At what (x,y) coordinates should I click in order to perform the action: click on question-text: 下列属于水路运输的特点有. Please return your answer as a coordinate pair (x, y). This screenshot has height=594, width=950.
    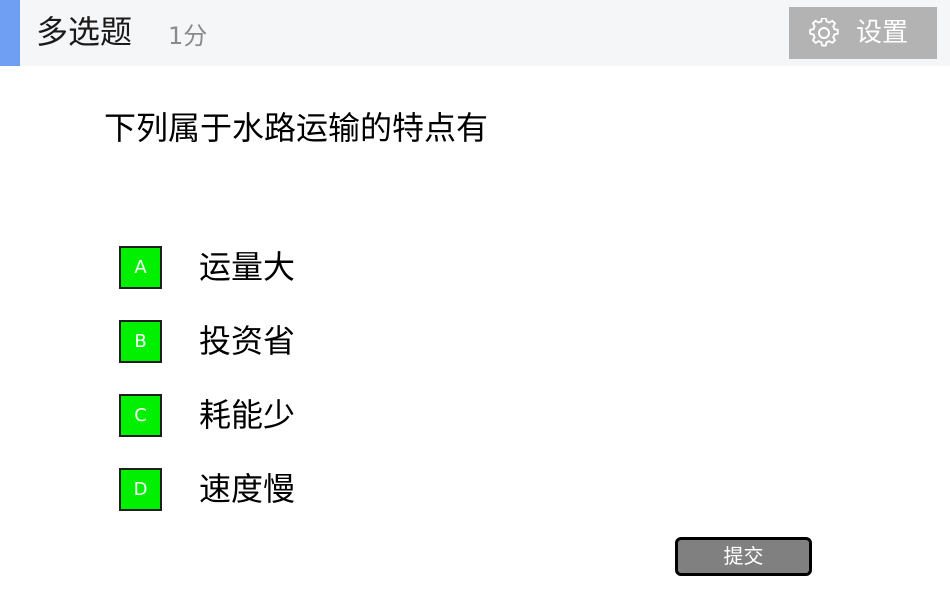
    Looking at the image, I should click on (296, 128).